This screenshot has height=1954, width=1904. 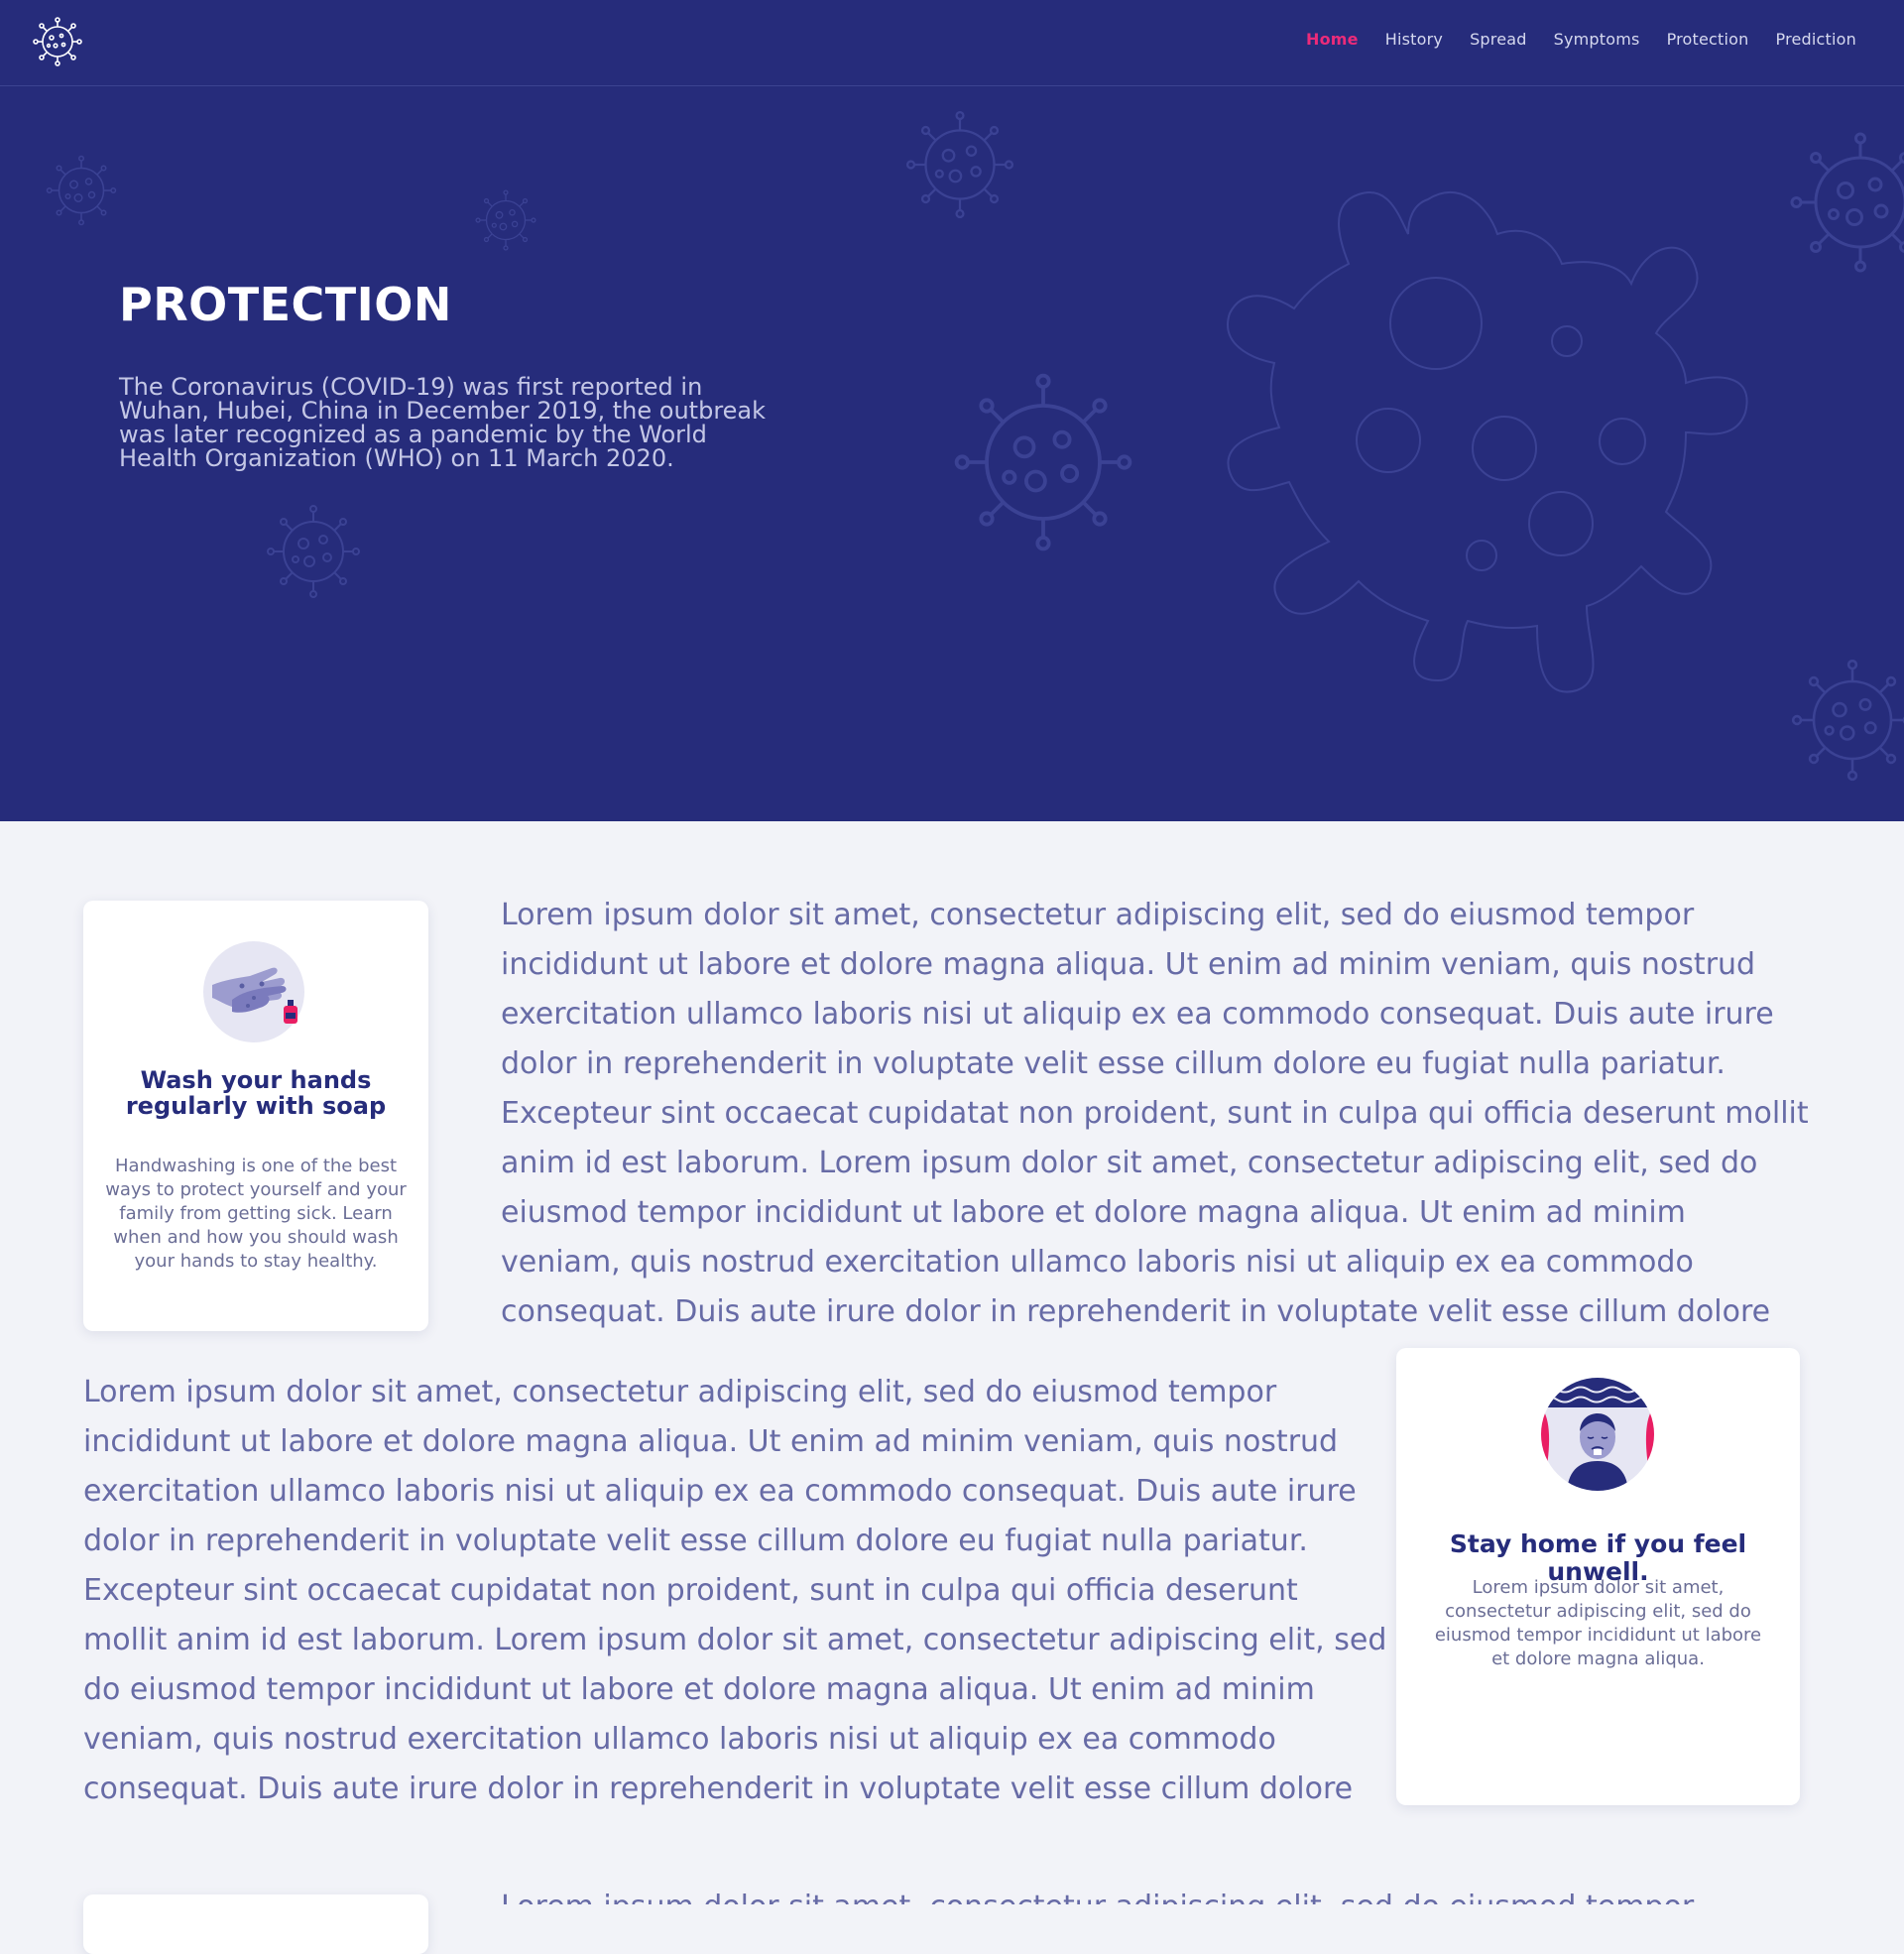 I want to click on nav-spread: Spread, so click(x=1498, y=39).